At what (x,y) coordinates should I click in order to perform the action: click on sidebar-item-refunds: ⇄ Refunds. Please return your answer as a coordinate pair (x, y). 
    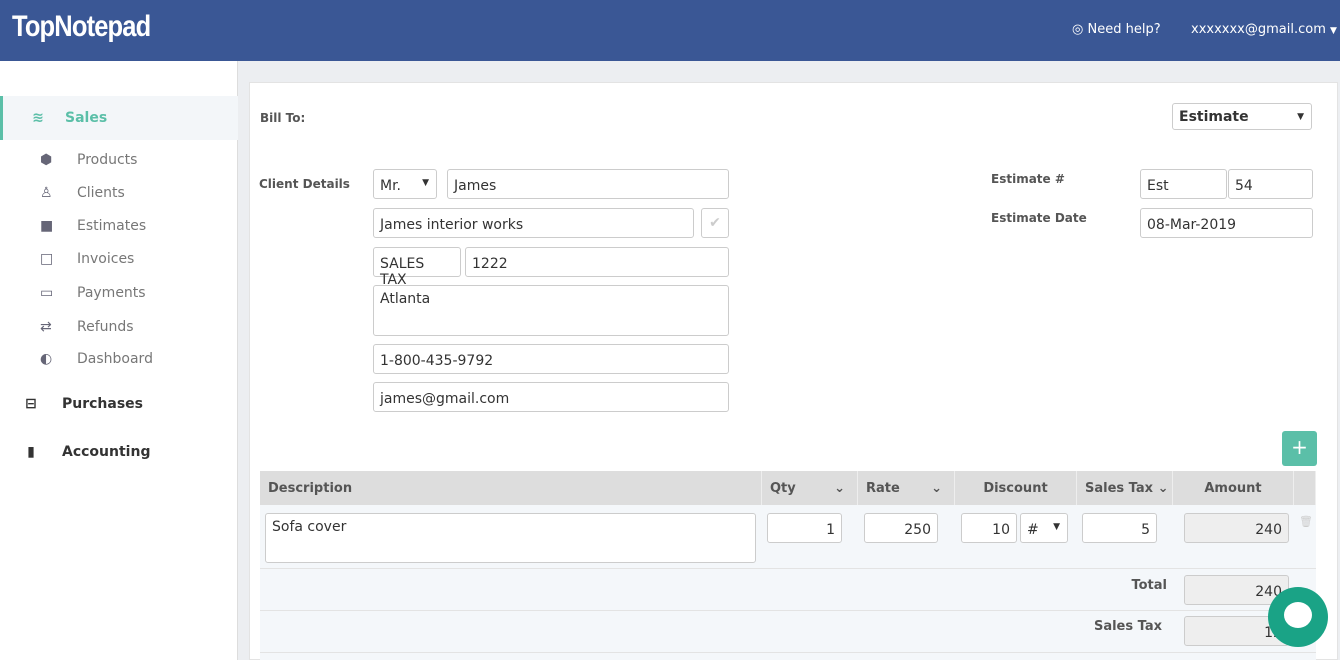
    Looking at the image, I should click on (87, 327).